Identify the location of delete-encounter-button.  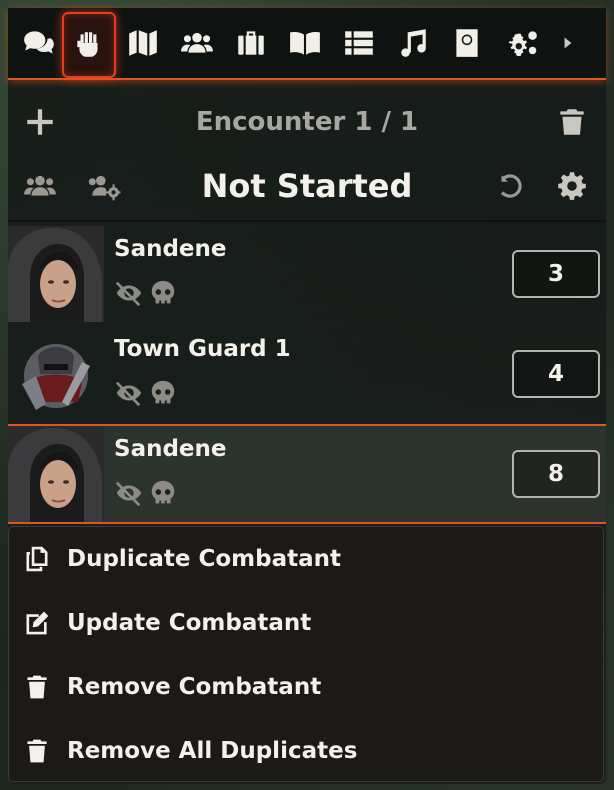
(572, 122).